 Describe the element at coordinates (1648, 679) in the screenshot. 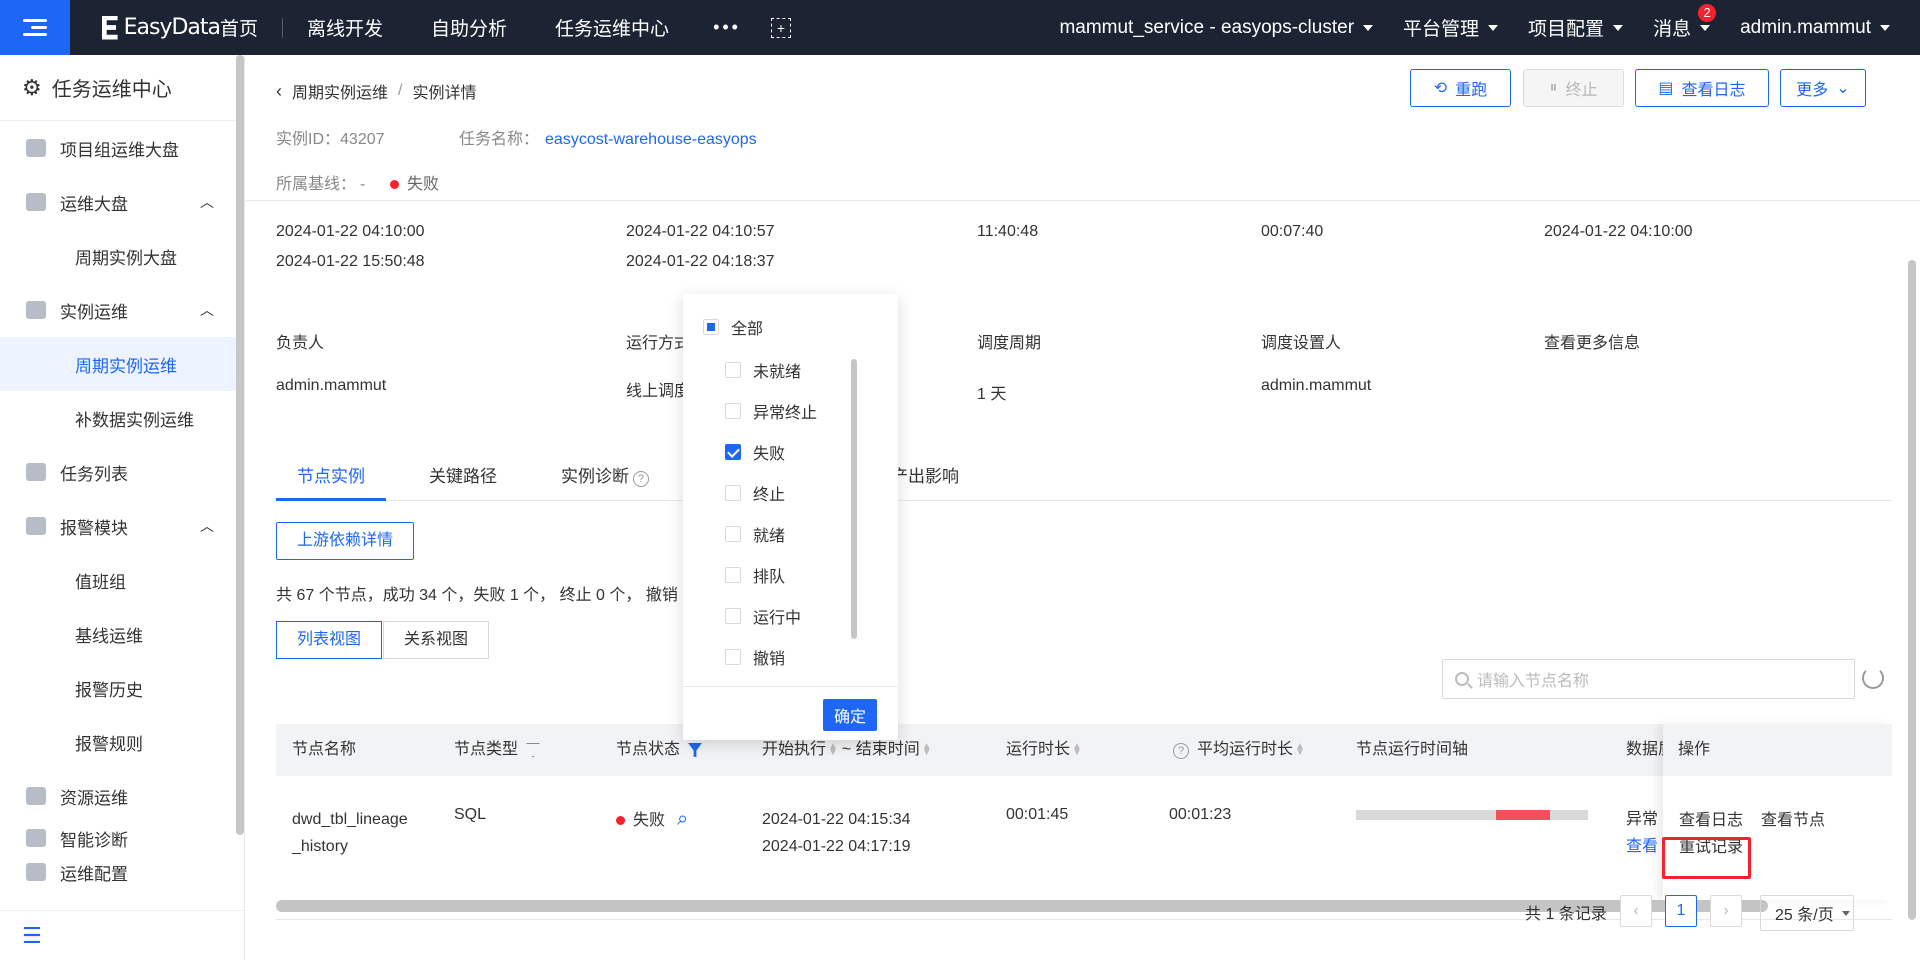

I see `node-search-input: 请输入节点名称` at that location.